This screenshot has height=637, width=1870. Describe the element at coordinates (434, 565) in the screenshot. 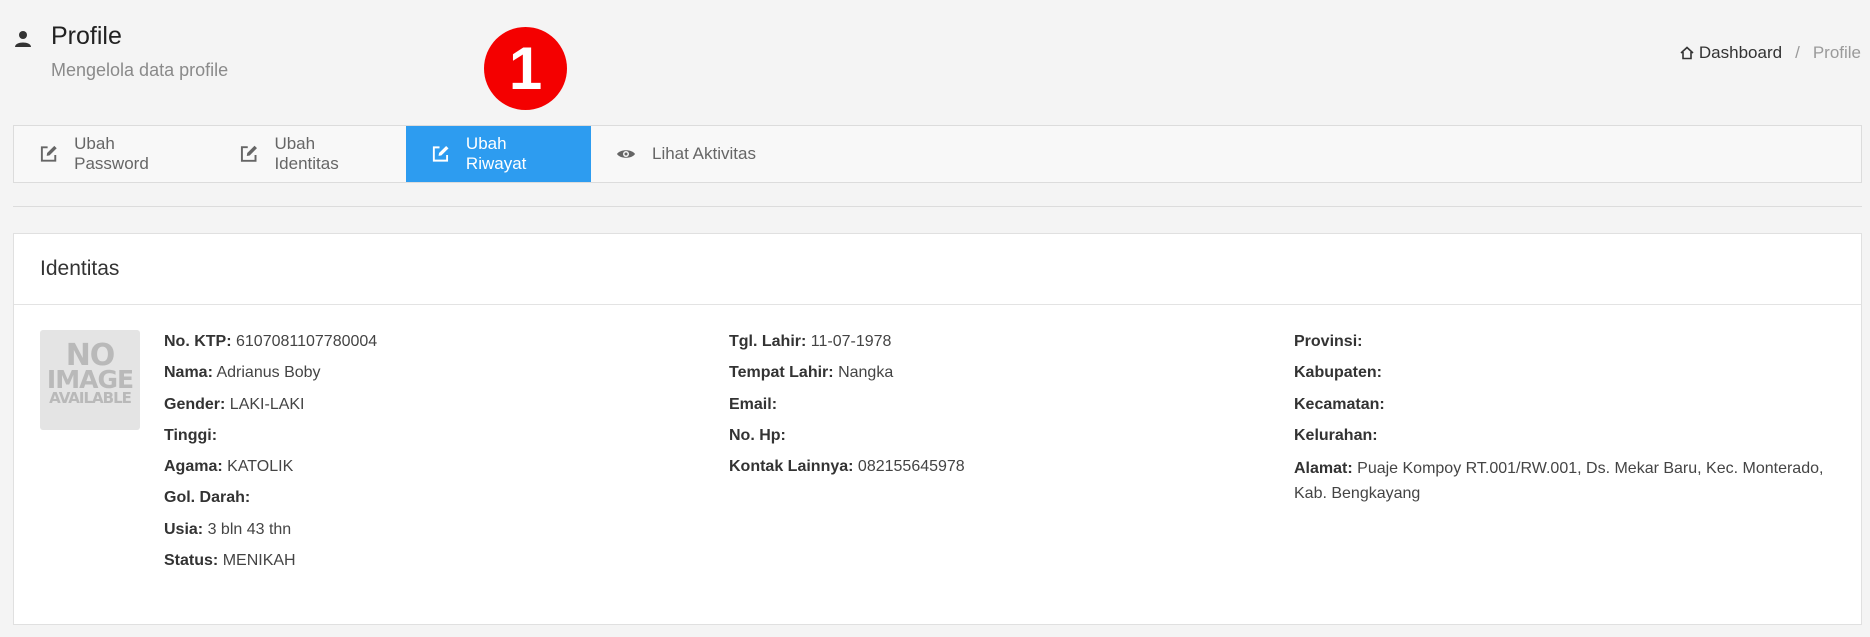

I see `field-status: Status: MENIKAH` at that location.